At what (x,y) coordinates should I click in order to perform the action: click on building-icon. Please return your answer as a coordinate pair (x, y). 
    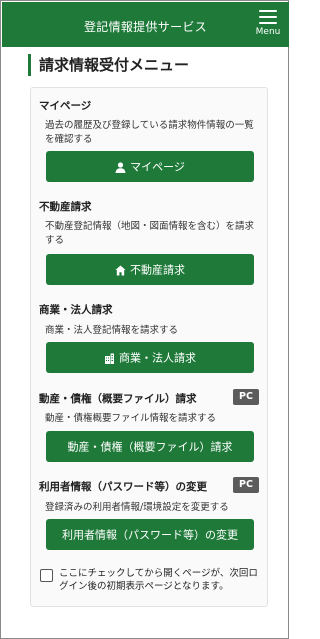
    Looking at the image, I should click on (109, 358).